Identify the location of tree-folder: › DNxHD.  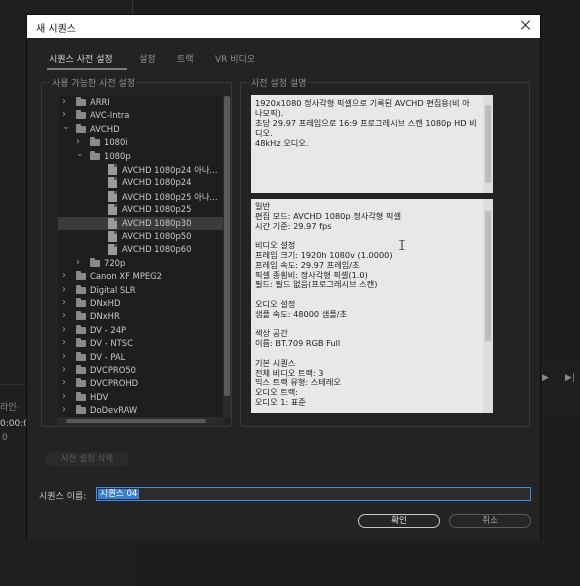
(140, 303).